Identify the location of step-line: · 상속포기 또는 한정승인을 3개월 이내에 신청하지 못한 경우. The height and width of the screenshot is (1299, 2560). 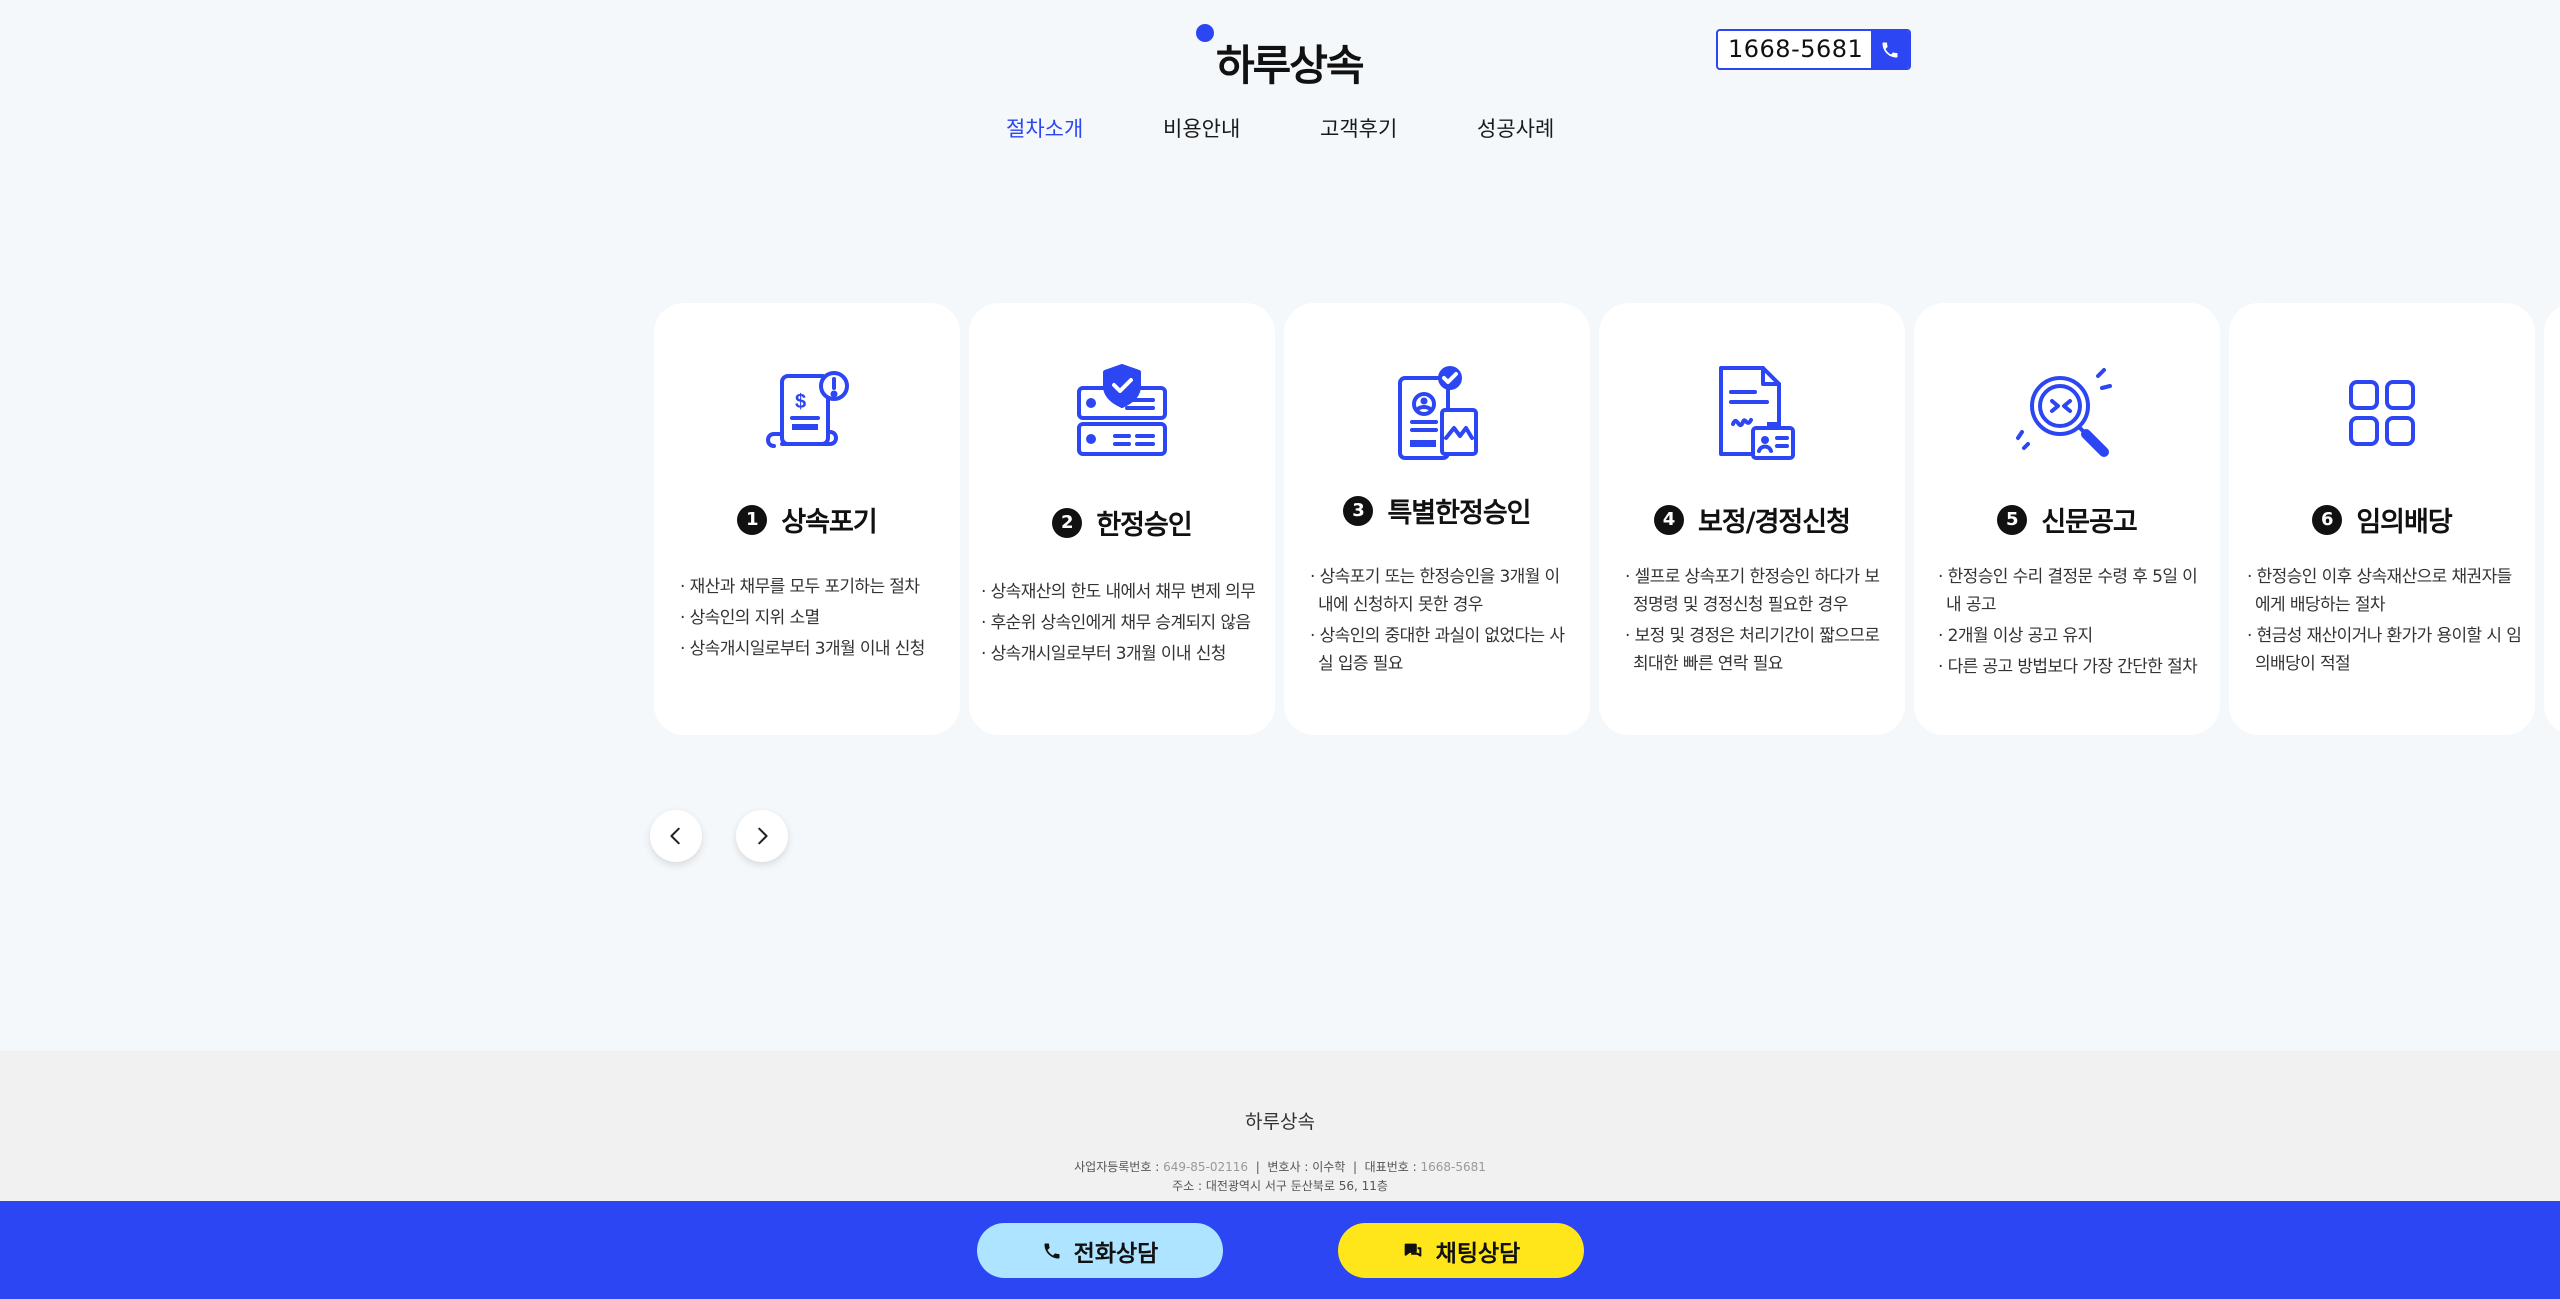
(1435, 591).